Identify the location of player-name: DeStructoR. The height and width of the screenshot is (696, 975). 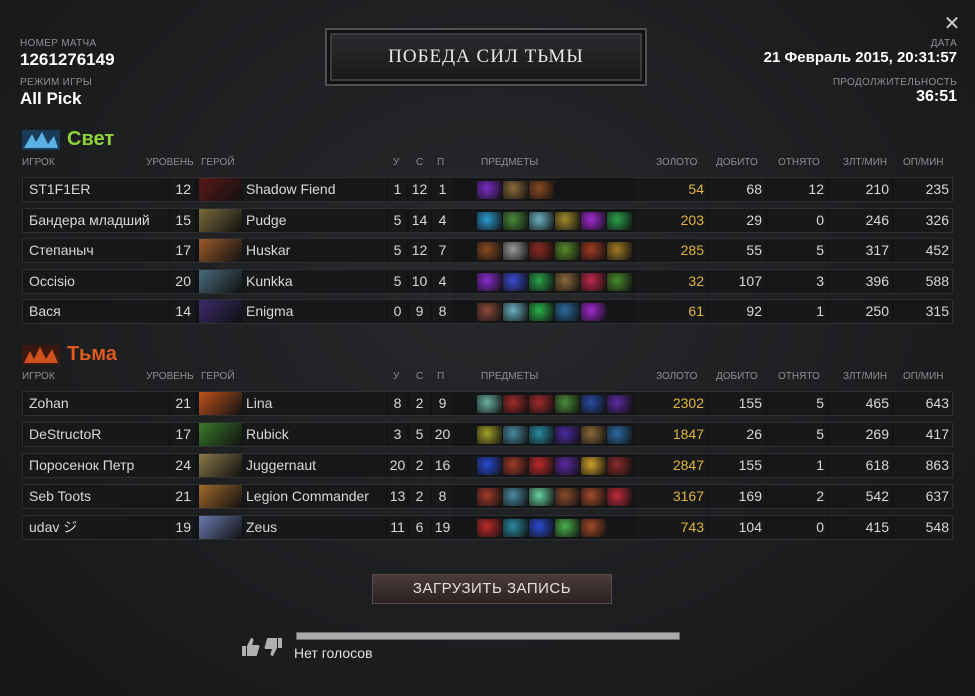
(97, 434).